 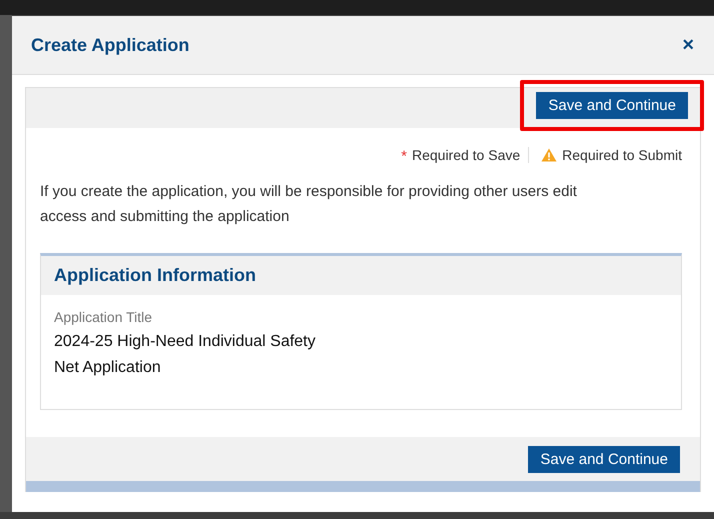 What do you see at coordinates (361, 275) in the screenshot?
I see `section-title: Application Information` at bounding box center [361, 275].